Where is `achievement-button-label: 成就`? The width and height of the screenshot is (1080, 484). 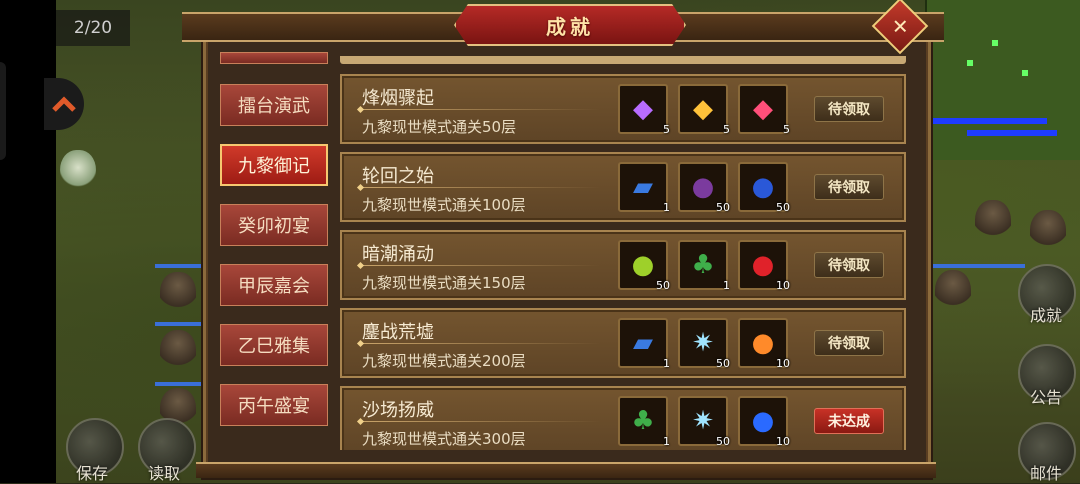 achievement-button-label: 成就 is located at coordinates (1046, 315).